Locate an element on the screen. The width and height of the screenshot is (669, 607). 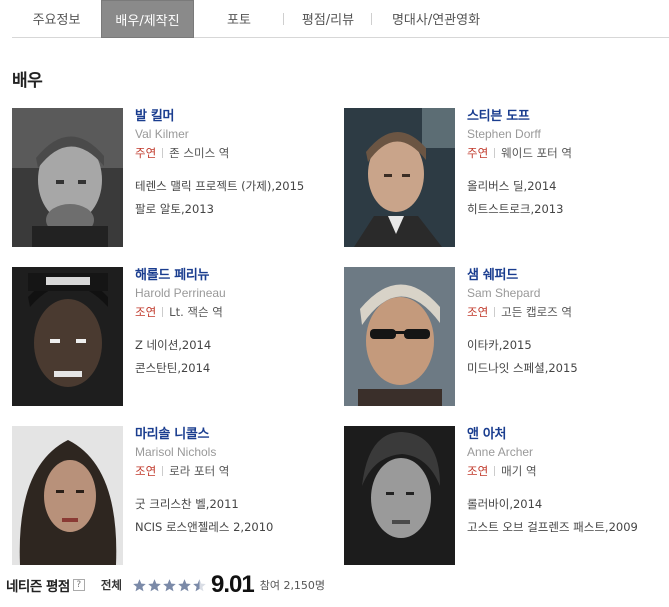
actor-role: 조연 매기 역 is located at coordinates (568, 471).